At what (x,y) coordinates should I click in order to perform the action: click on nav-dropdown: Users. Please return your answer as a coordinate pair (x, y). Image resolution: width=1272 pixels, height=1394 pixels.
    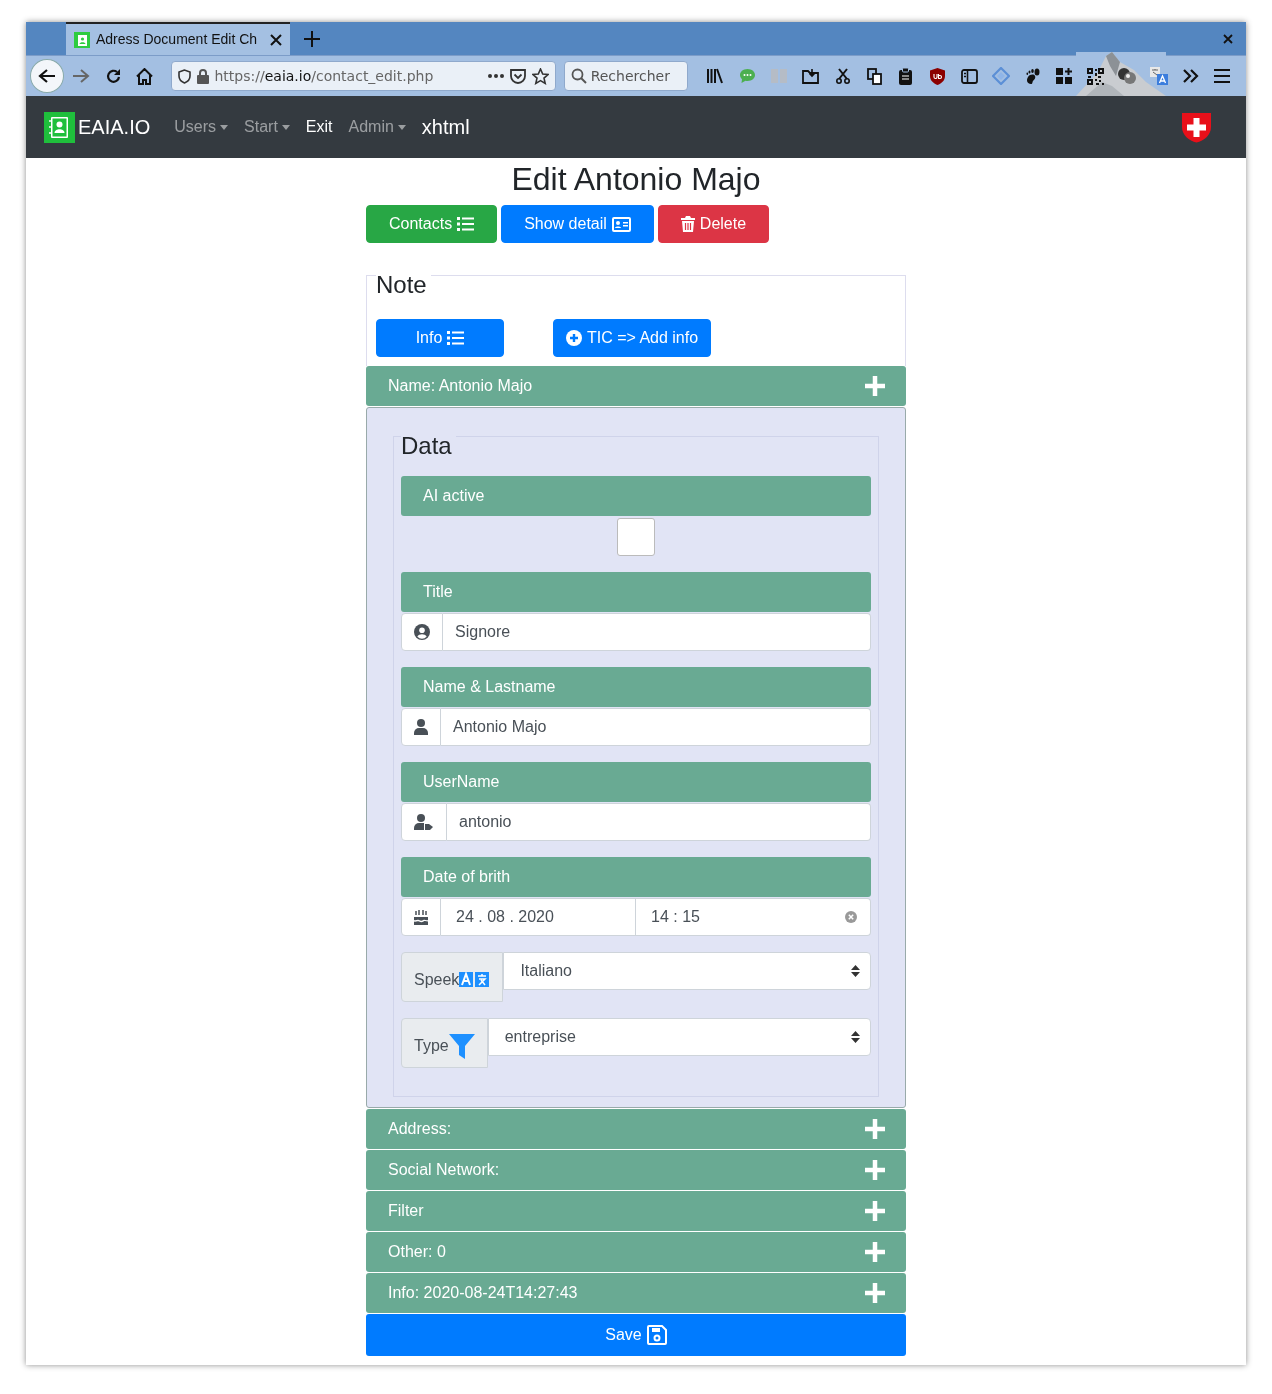
    Looking at the image, I should click on (201, 127).